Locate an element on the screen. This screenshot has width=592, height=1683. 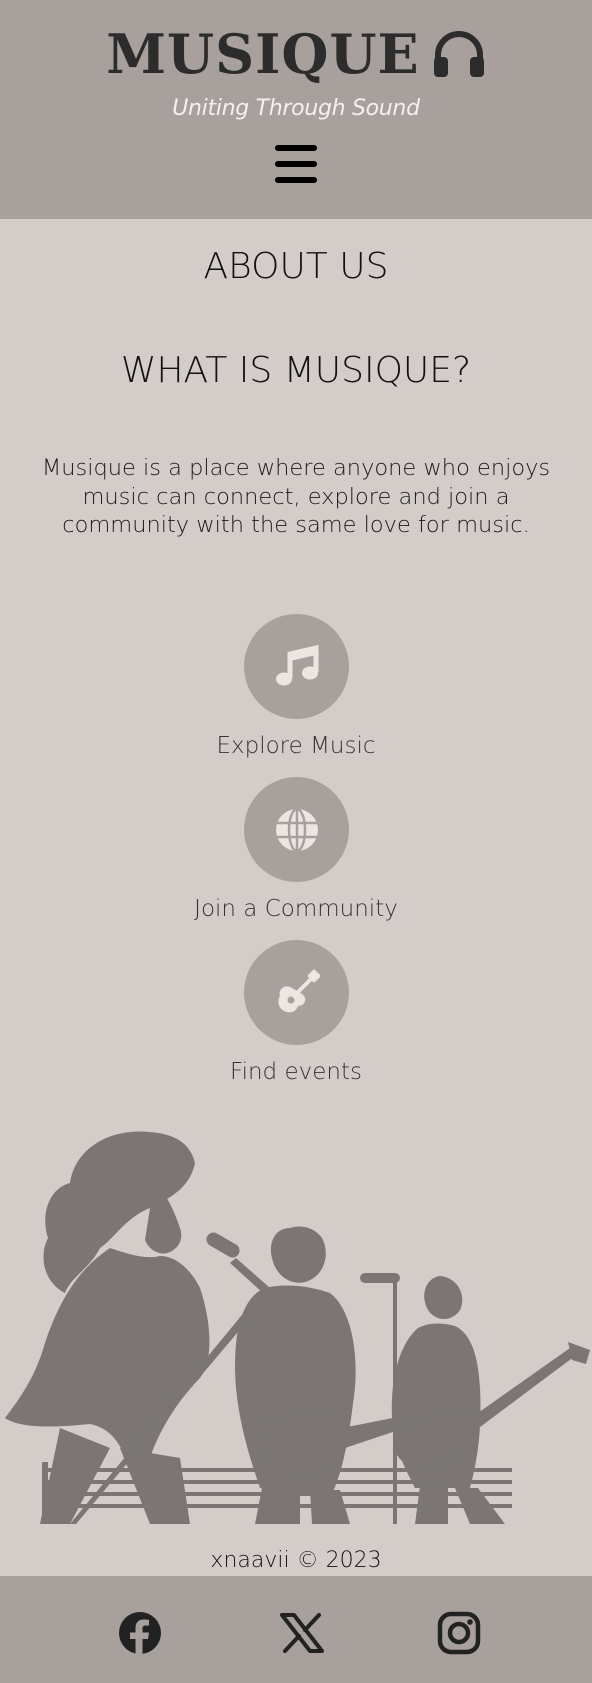
hamburger-menu-icon is located at coordinates (296, 164).